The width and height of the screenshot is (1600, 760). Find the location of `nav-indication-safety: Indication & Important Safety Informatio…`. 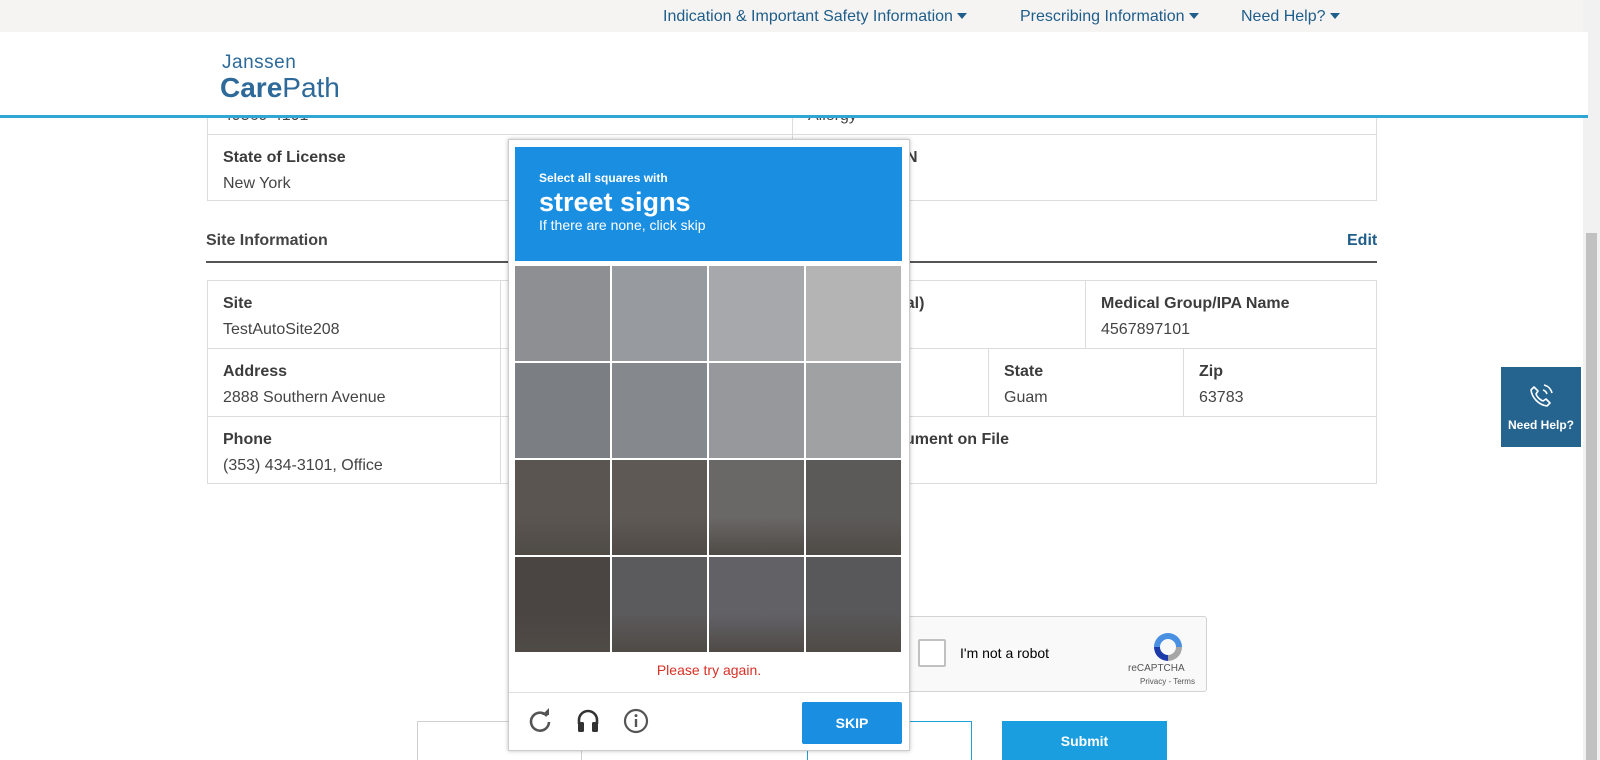

nav-indication-safety: Indication & Important Safety Informatio… is located at coordinates (815, 17).